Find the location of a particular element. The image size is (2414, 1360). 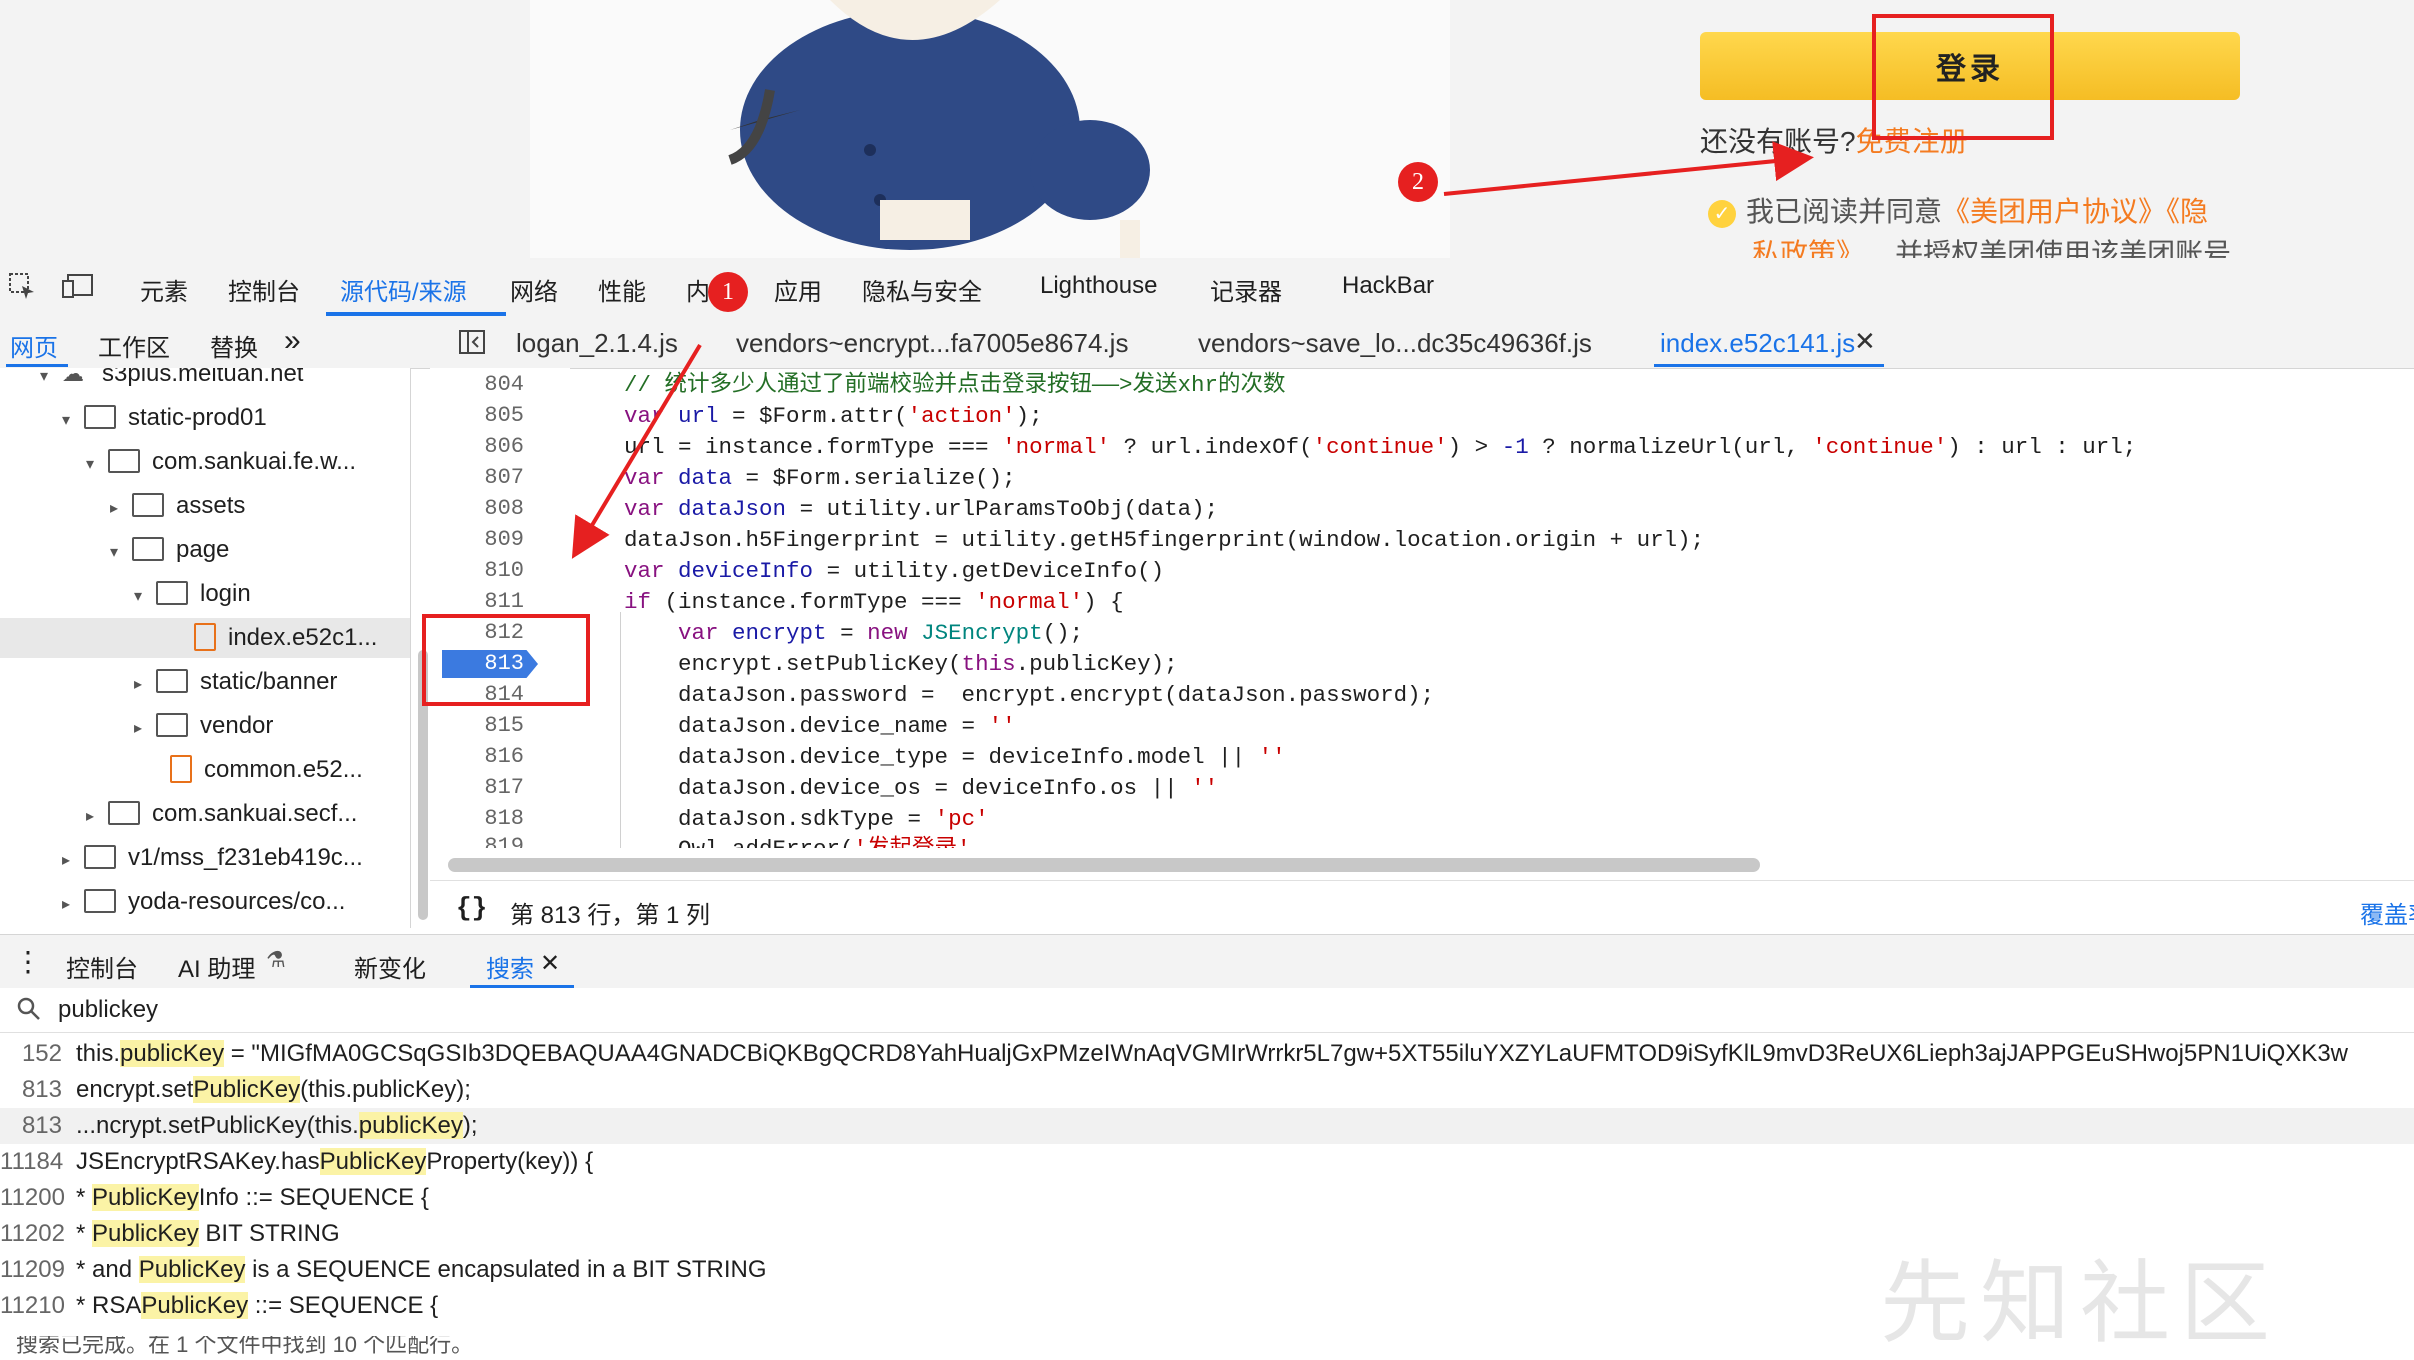

privacy-link: 私政策》 is located at coordinates (1808, 248).